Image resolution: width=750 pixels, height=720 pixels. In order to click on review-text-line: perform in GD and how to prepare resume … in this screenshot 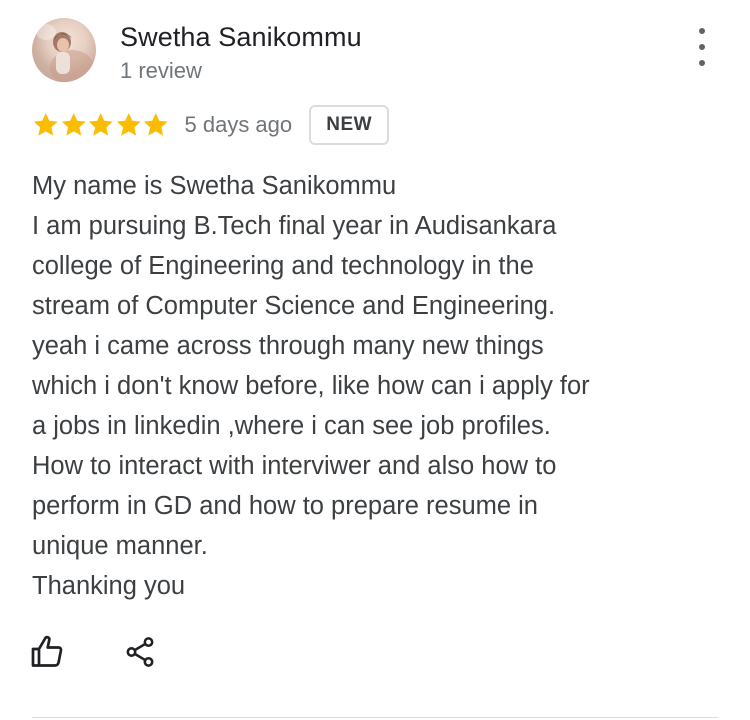, I will do `click(285, 506)`.